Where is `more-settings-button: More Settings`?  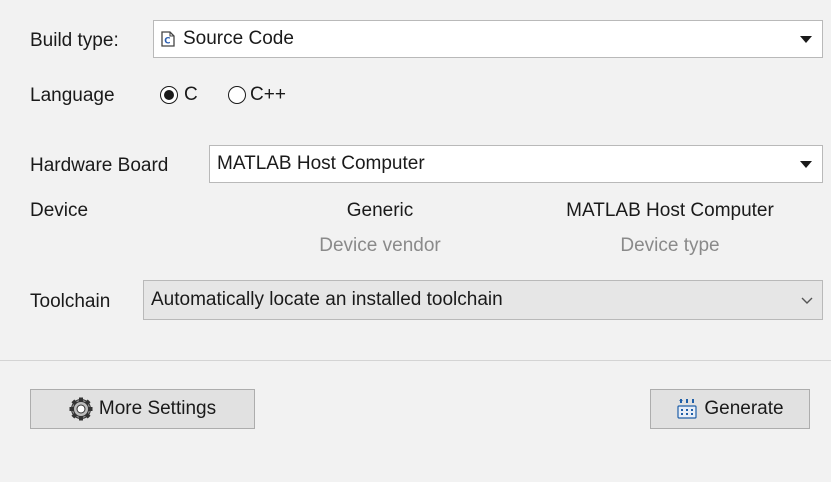
more-settings-button: More Settings is located at coordinates (142, 409).